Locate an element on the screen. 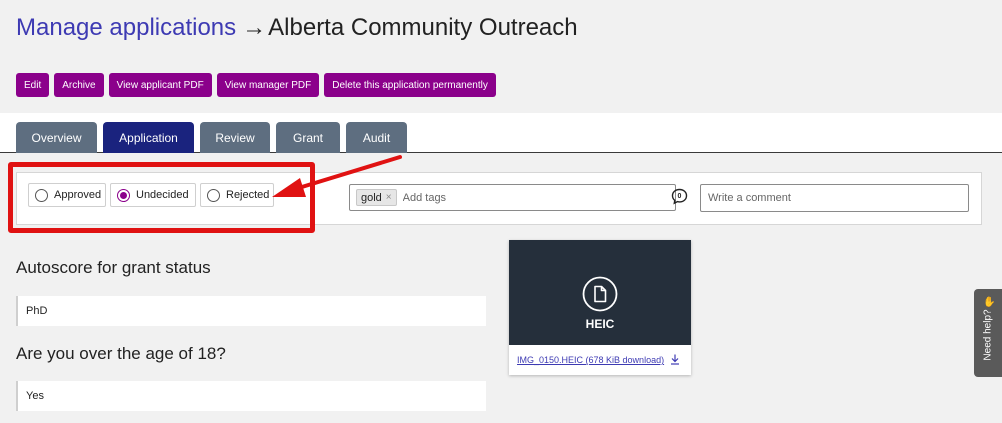  application-title: Alberta Community Outreach is located at coordinates (423, 27).